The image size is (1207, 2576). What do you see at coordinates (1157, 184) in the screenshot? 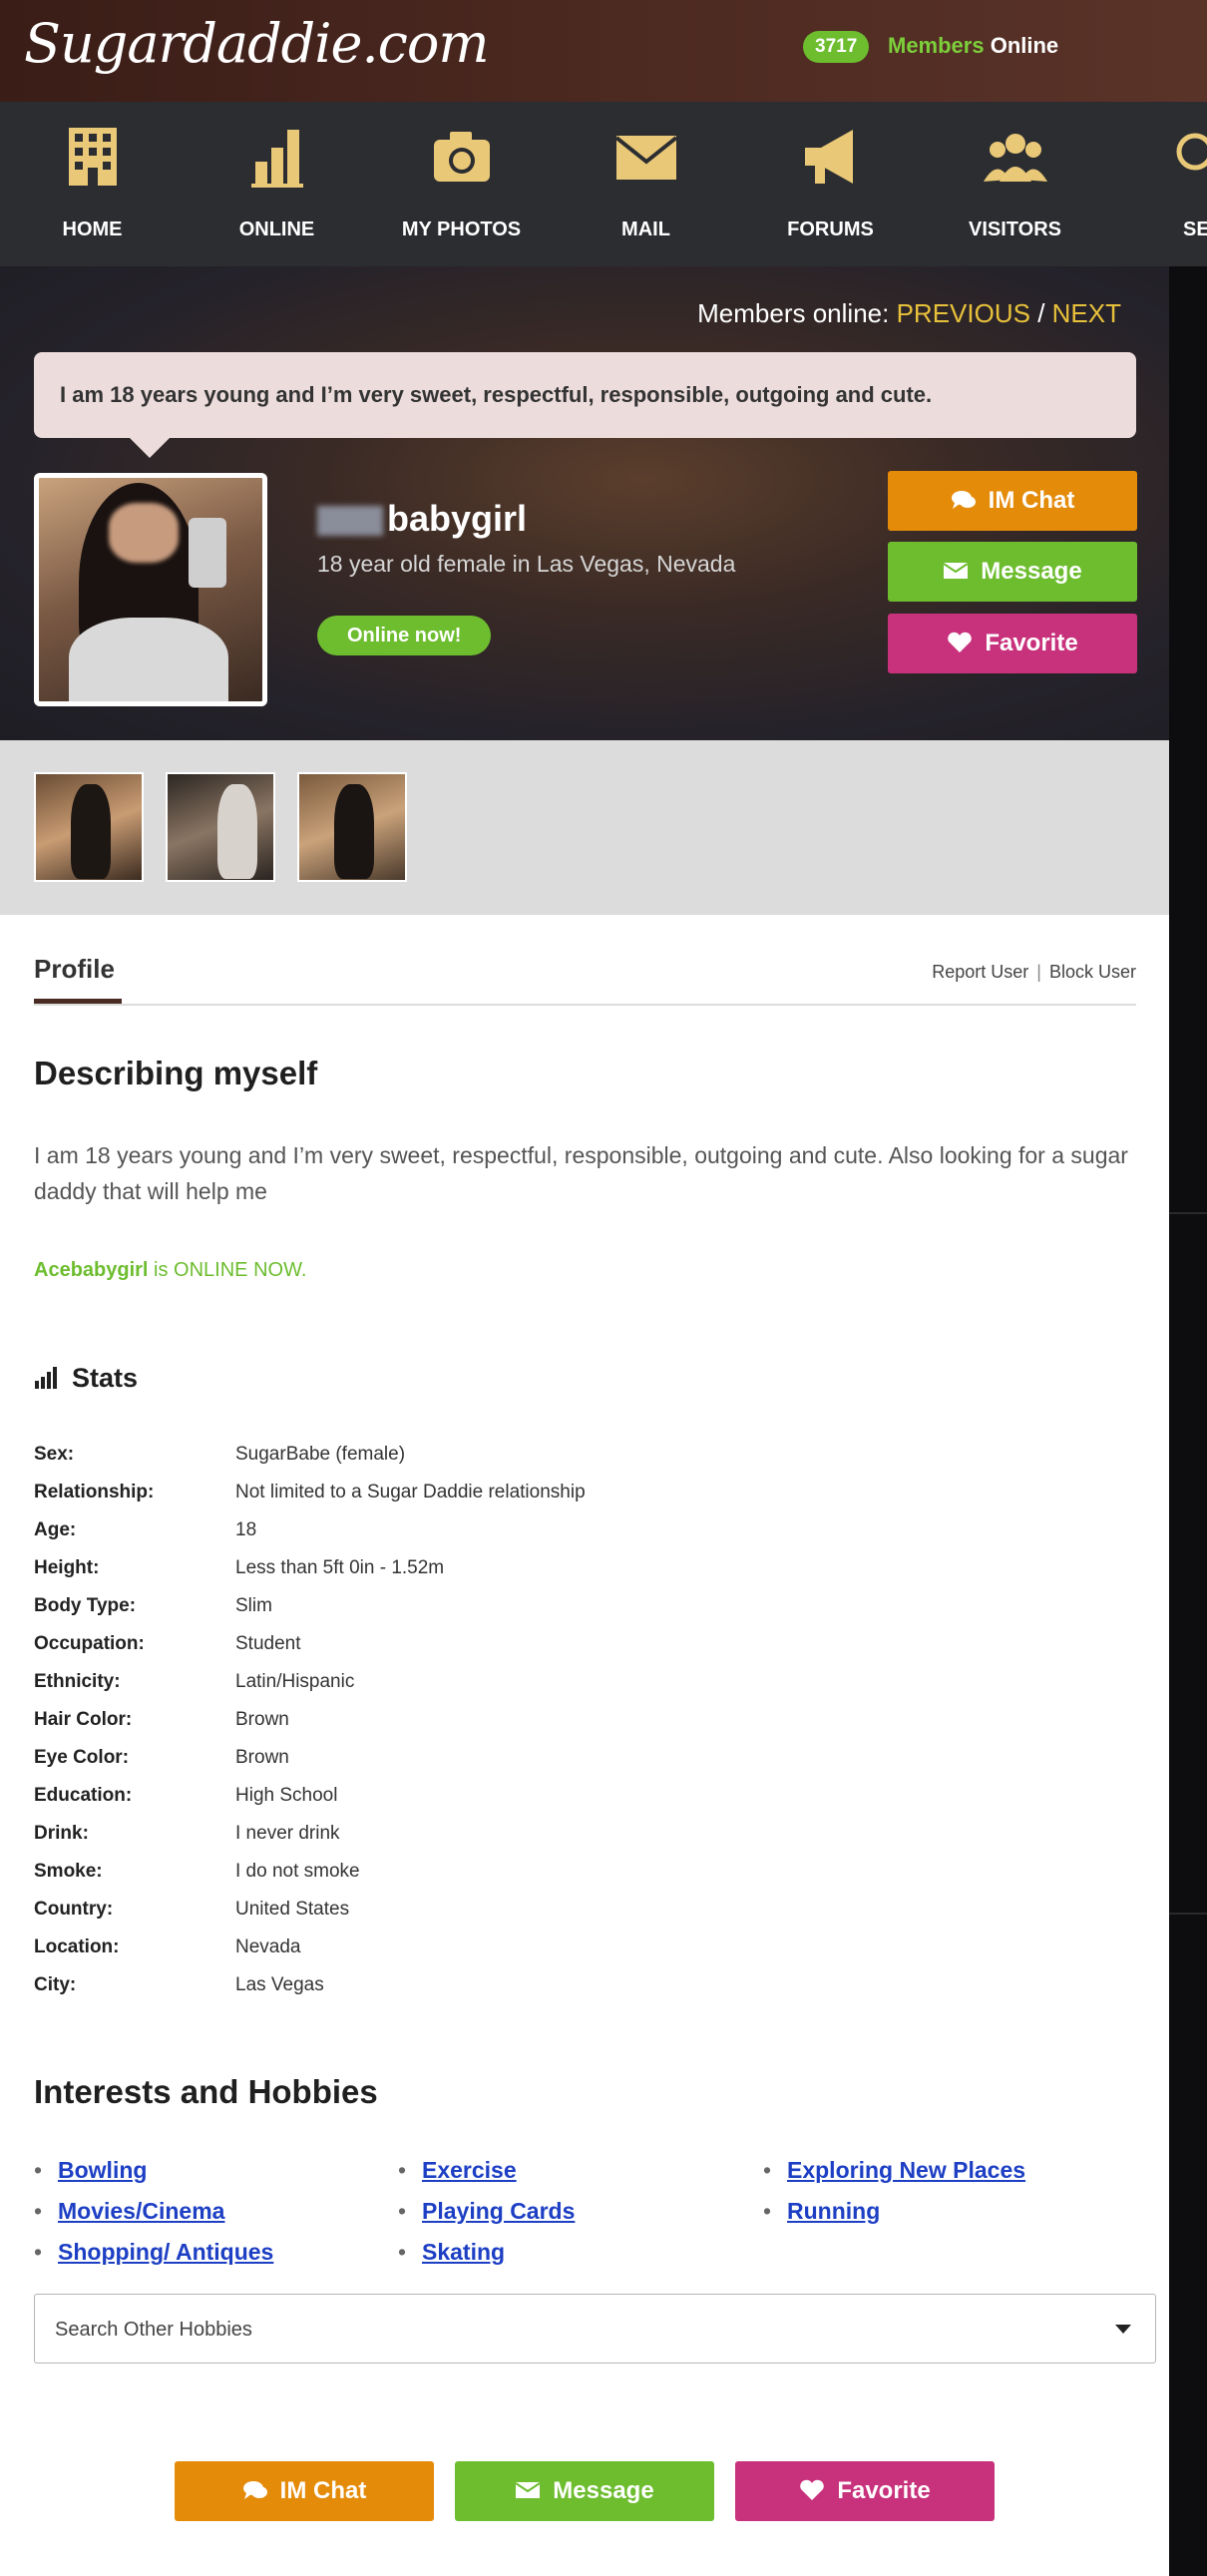
I see `nav-search: SEAR` at bounding box center [1157, 184].